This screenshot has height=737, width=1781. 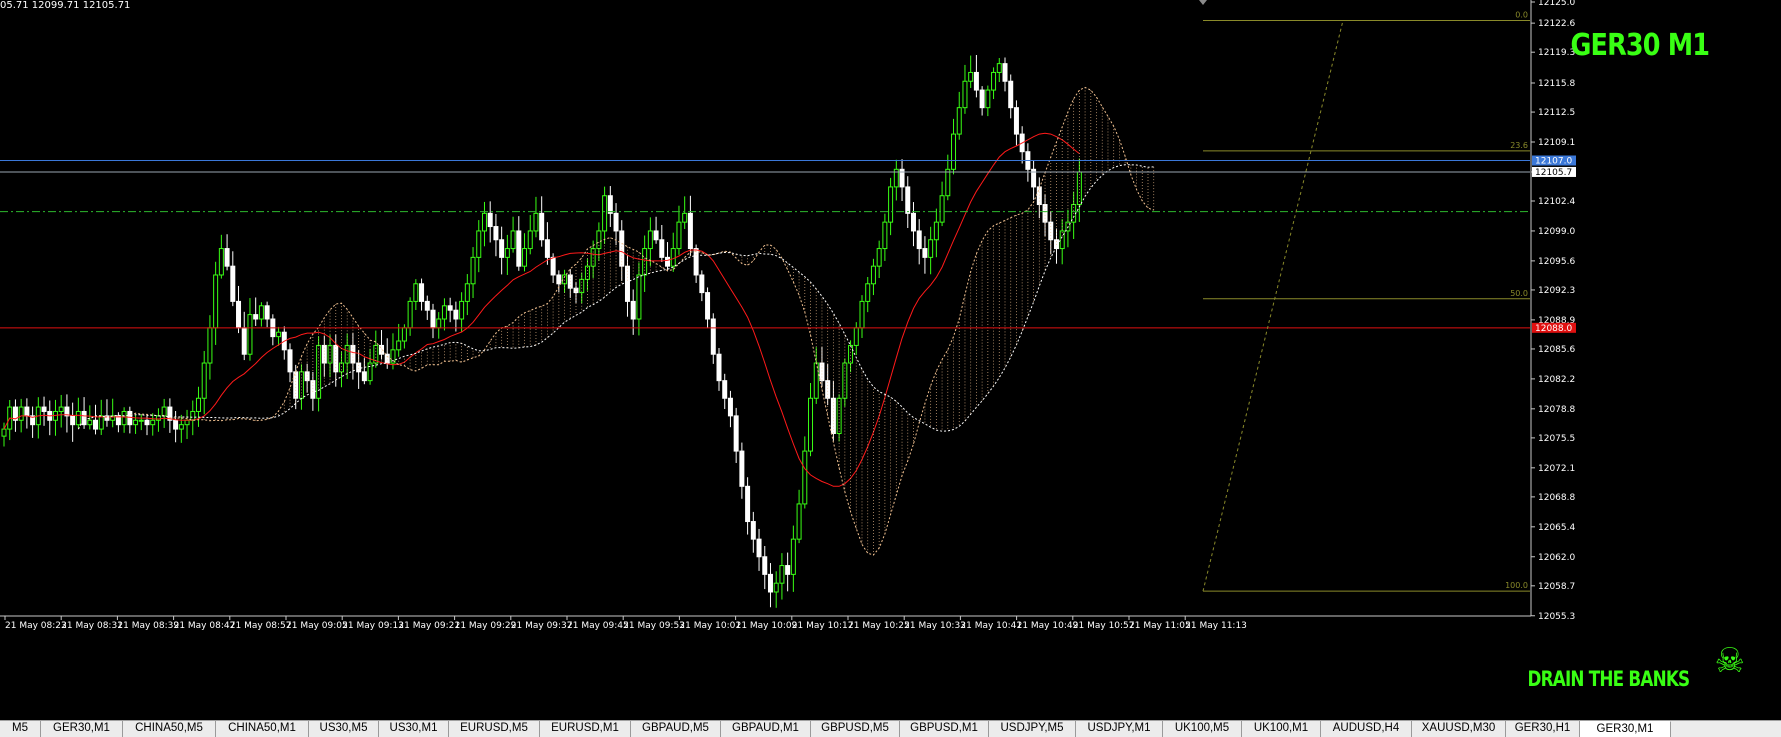 What do you see at coordinates (65, 5) in the screenshot?
I see `ohlc-header: 05.71 12099.71 12105.71` at bounding box center [65, 5].